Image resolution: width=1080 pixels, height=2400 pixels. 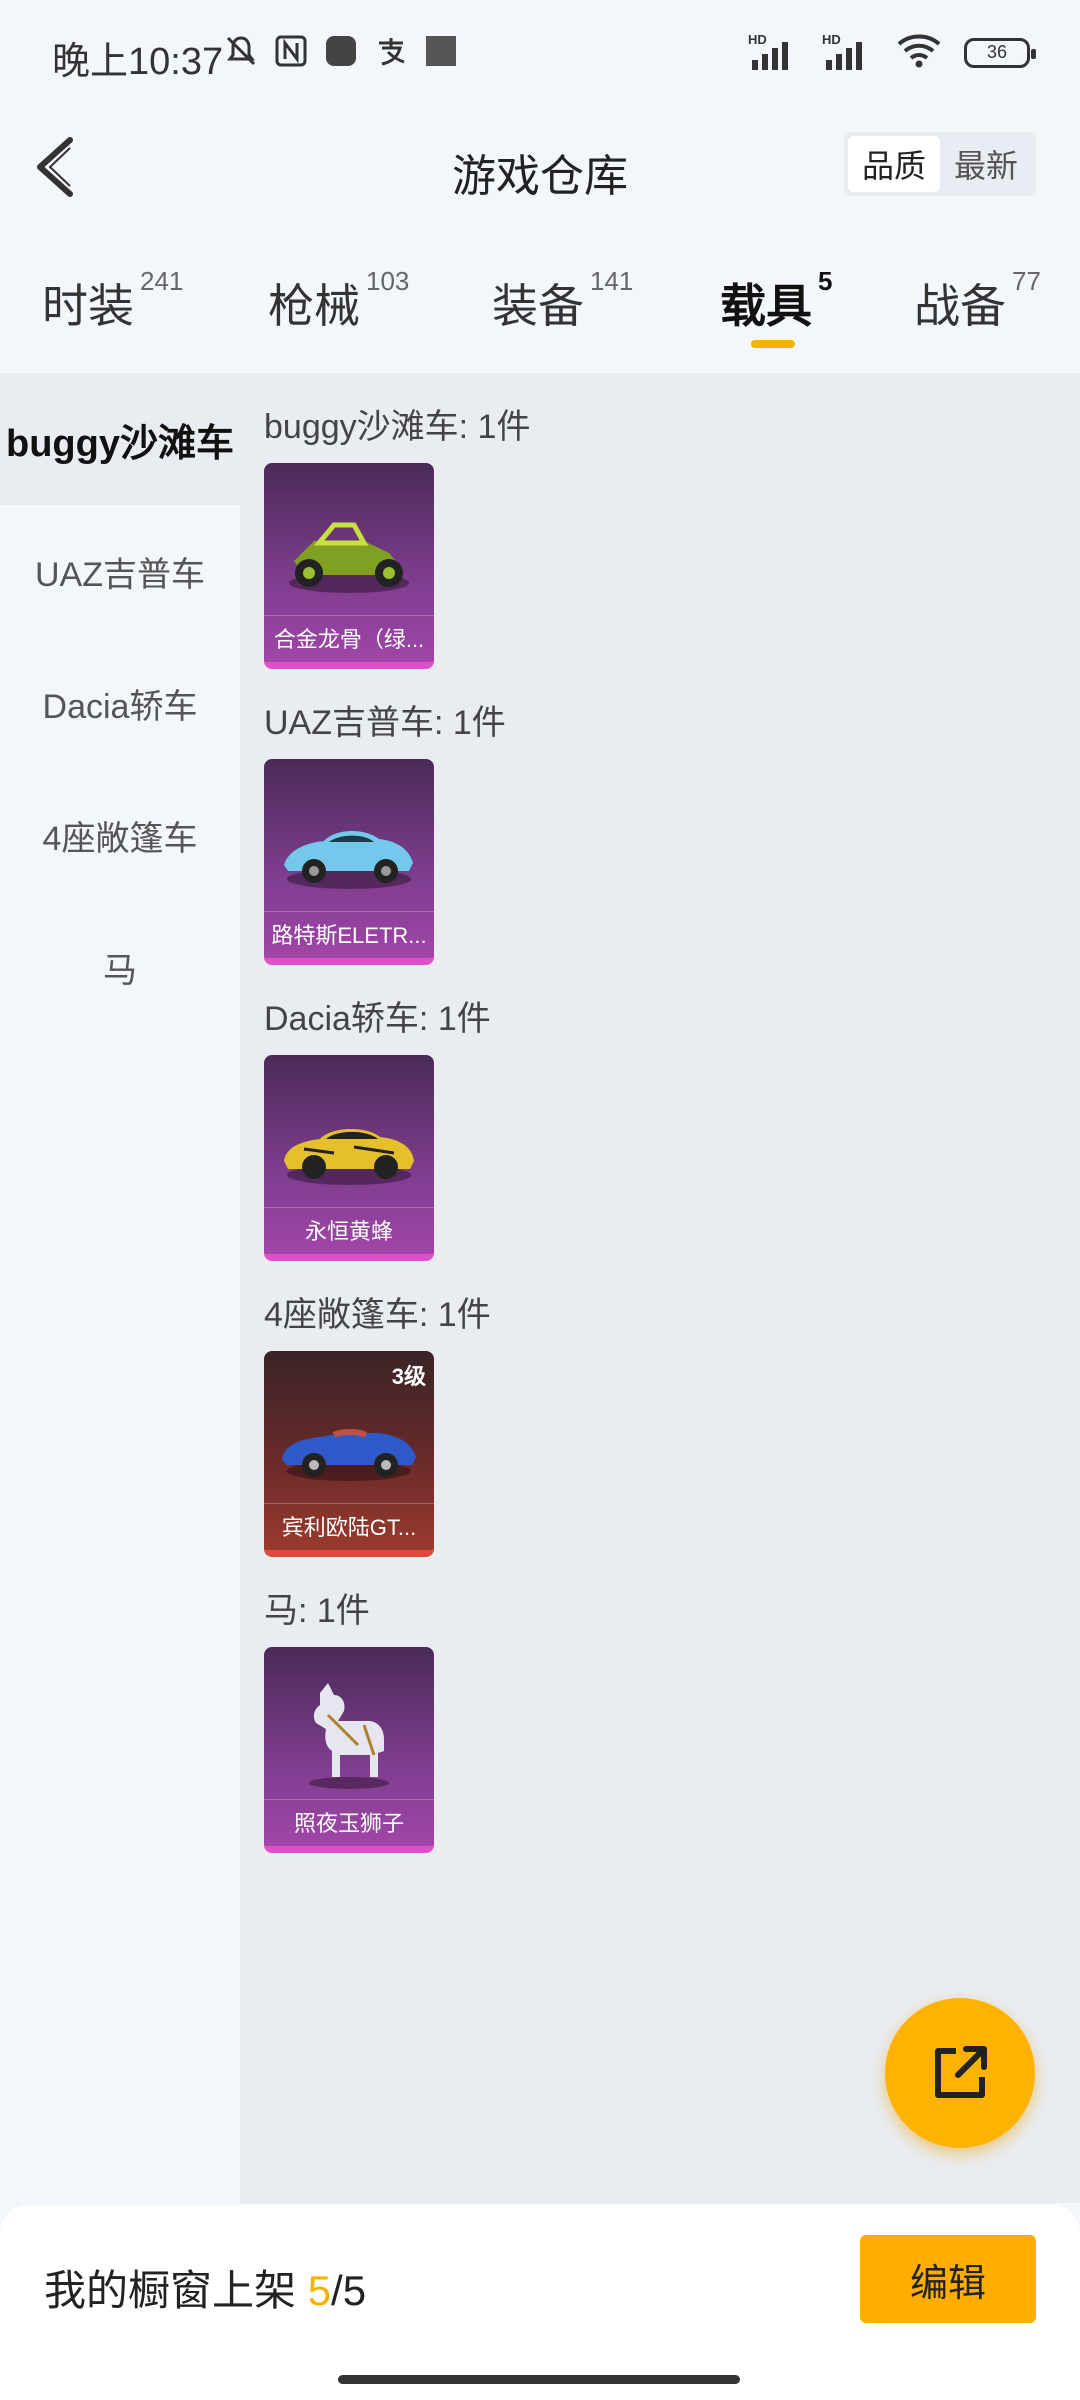 I want to click on share-button, so click(x=960, y=2073).